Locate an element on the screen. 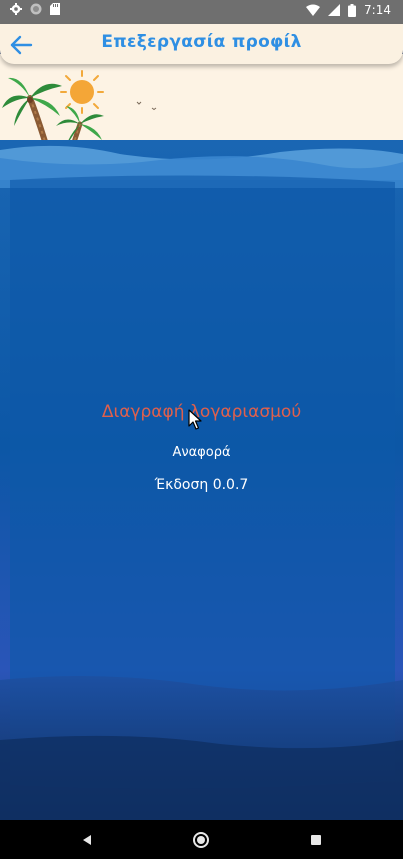 The width and height of the screenshot is (403, 859). navigation-bar is located at coordinates (201, 839).